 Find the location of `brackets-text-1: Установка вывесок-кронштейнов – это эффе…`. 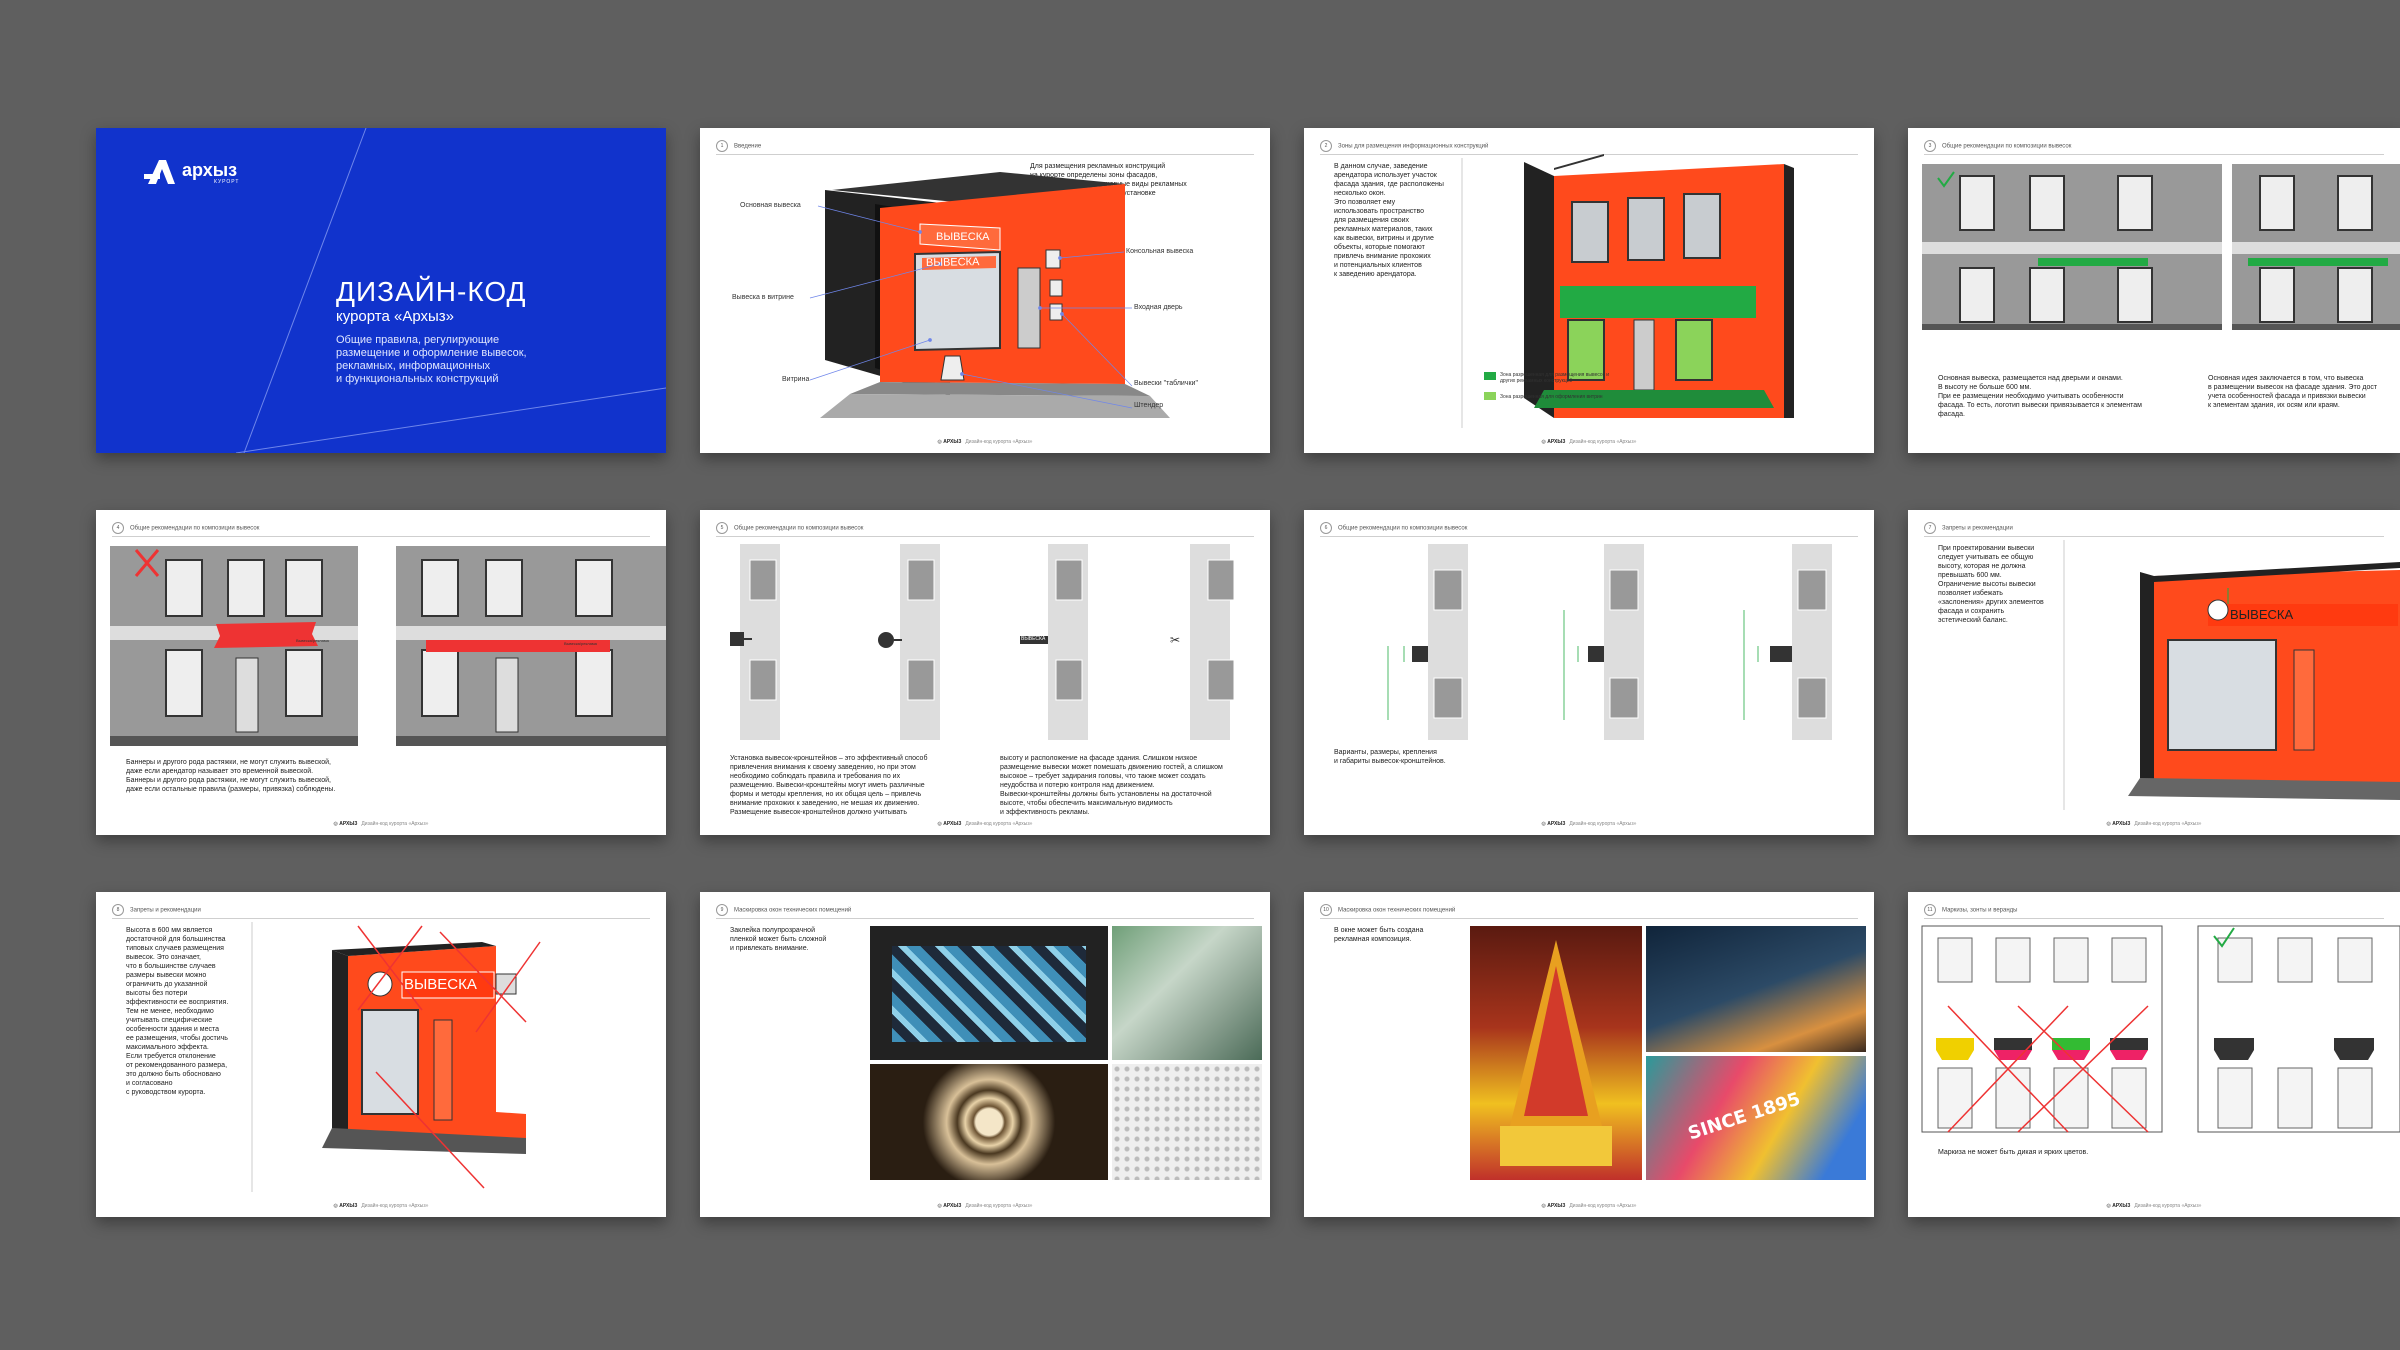

brackets-text-1: Установка вывесок-кронштейнов – это эффе… is located at coordinates (829, 785).